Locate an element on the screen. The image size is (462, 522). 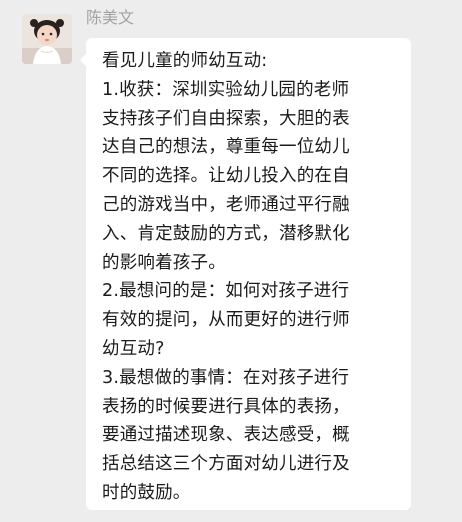
message-line: 己的游戏当中，老师通过平行融 is located at coordinates (226, 204).